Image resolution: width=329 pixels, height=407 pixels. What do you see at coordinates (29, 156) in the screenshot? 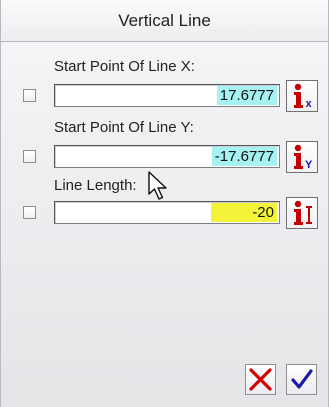
I see `start-y-checkbox` at bounding box center [29, 156].